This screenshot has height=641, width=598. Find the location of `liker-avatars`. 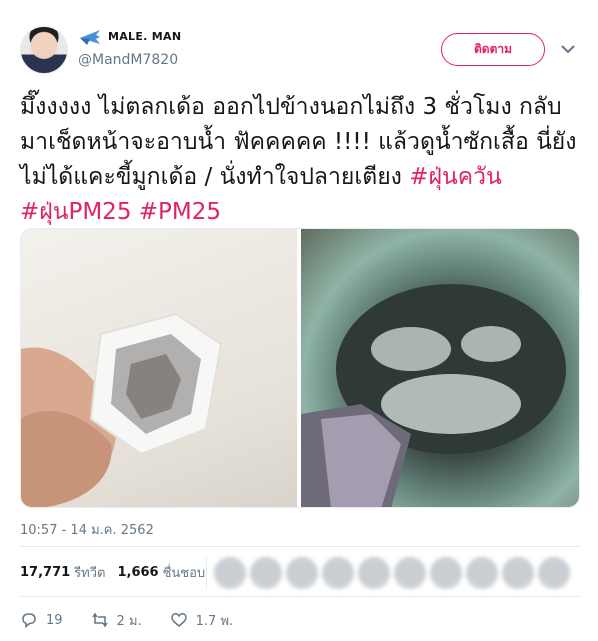

liker-avatars is located at coordinates (399, 573).